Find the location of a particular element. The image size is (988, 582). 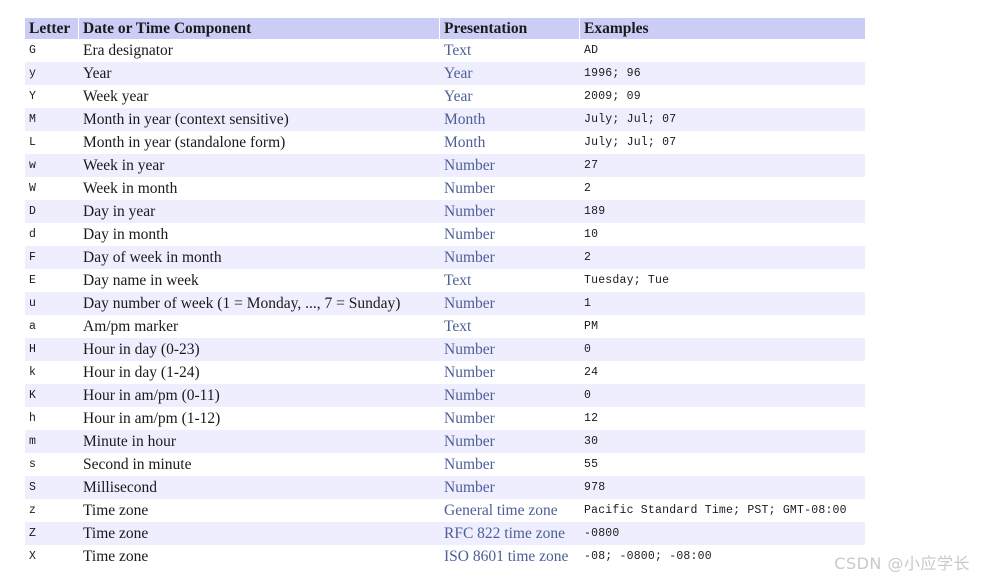

cell-letter: Y is located at coordinates (52, 96).